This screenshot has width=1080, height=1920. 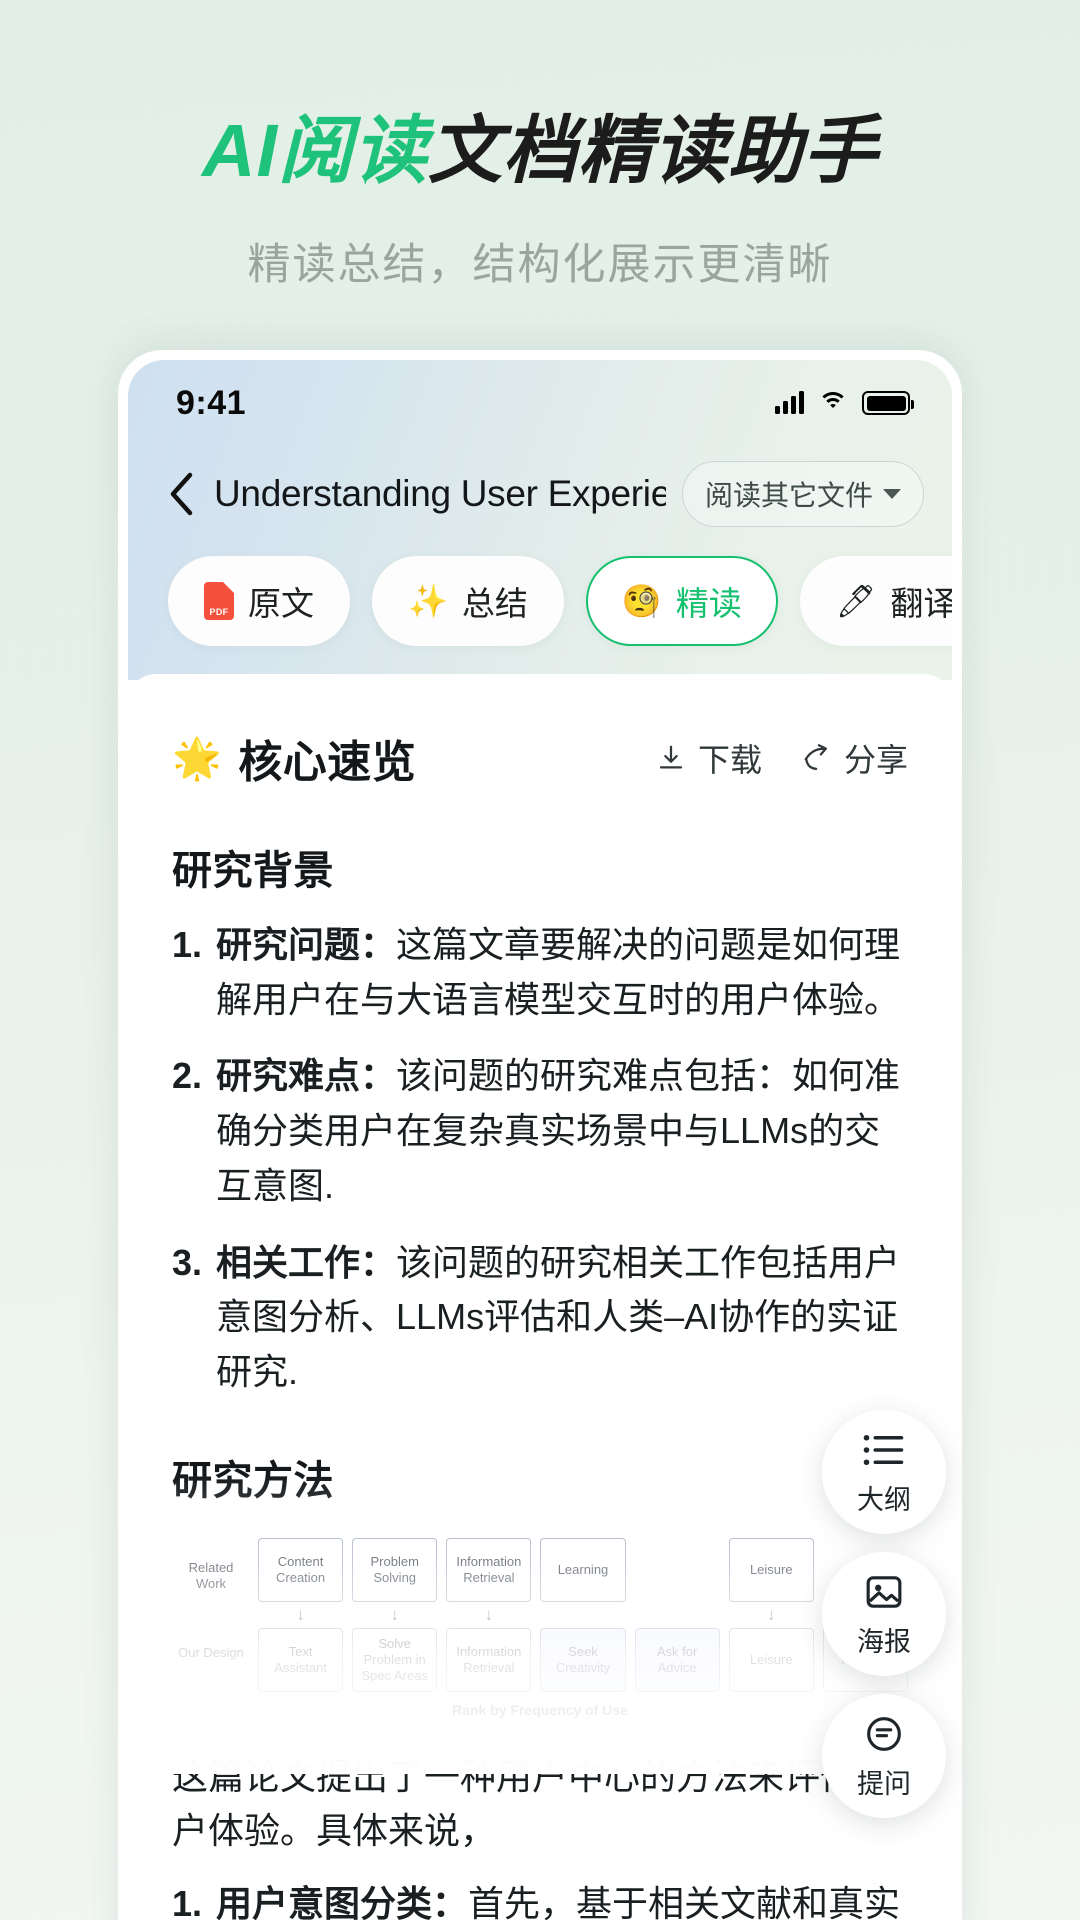 I want to click on figure-box-top: Information Retrieval, so click(x=489, y=1569).